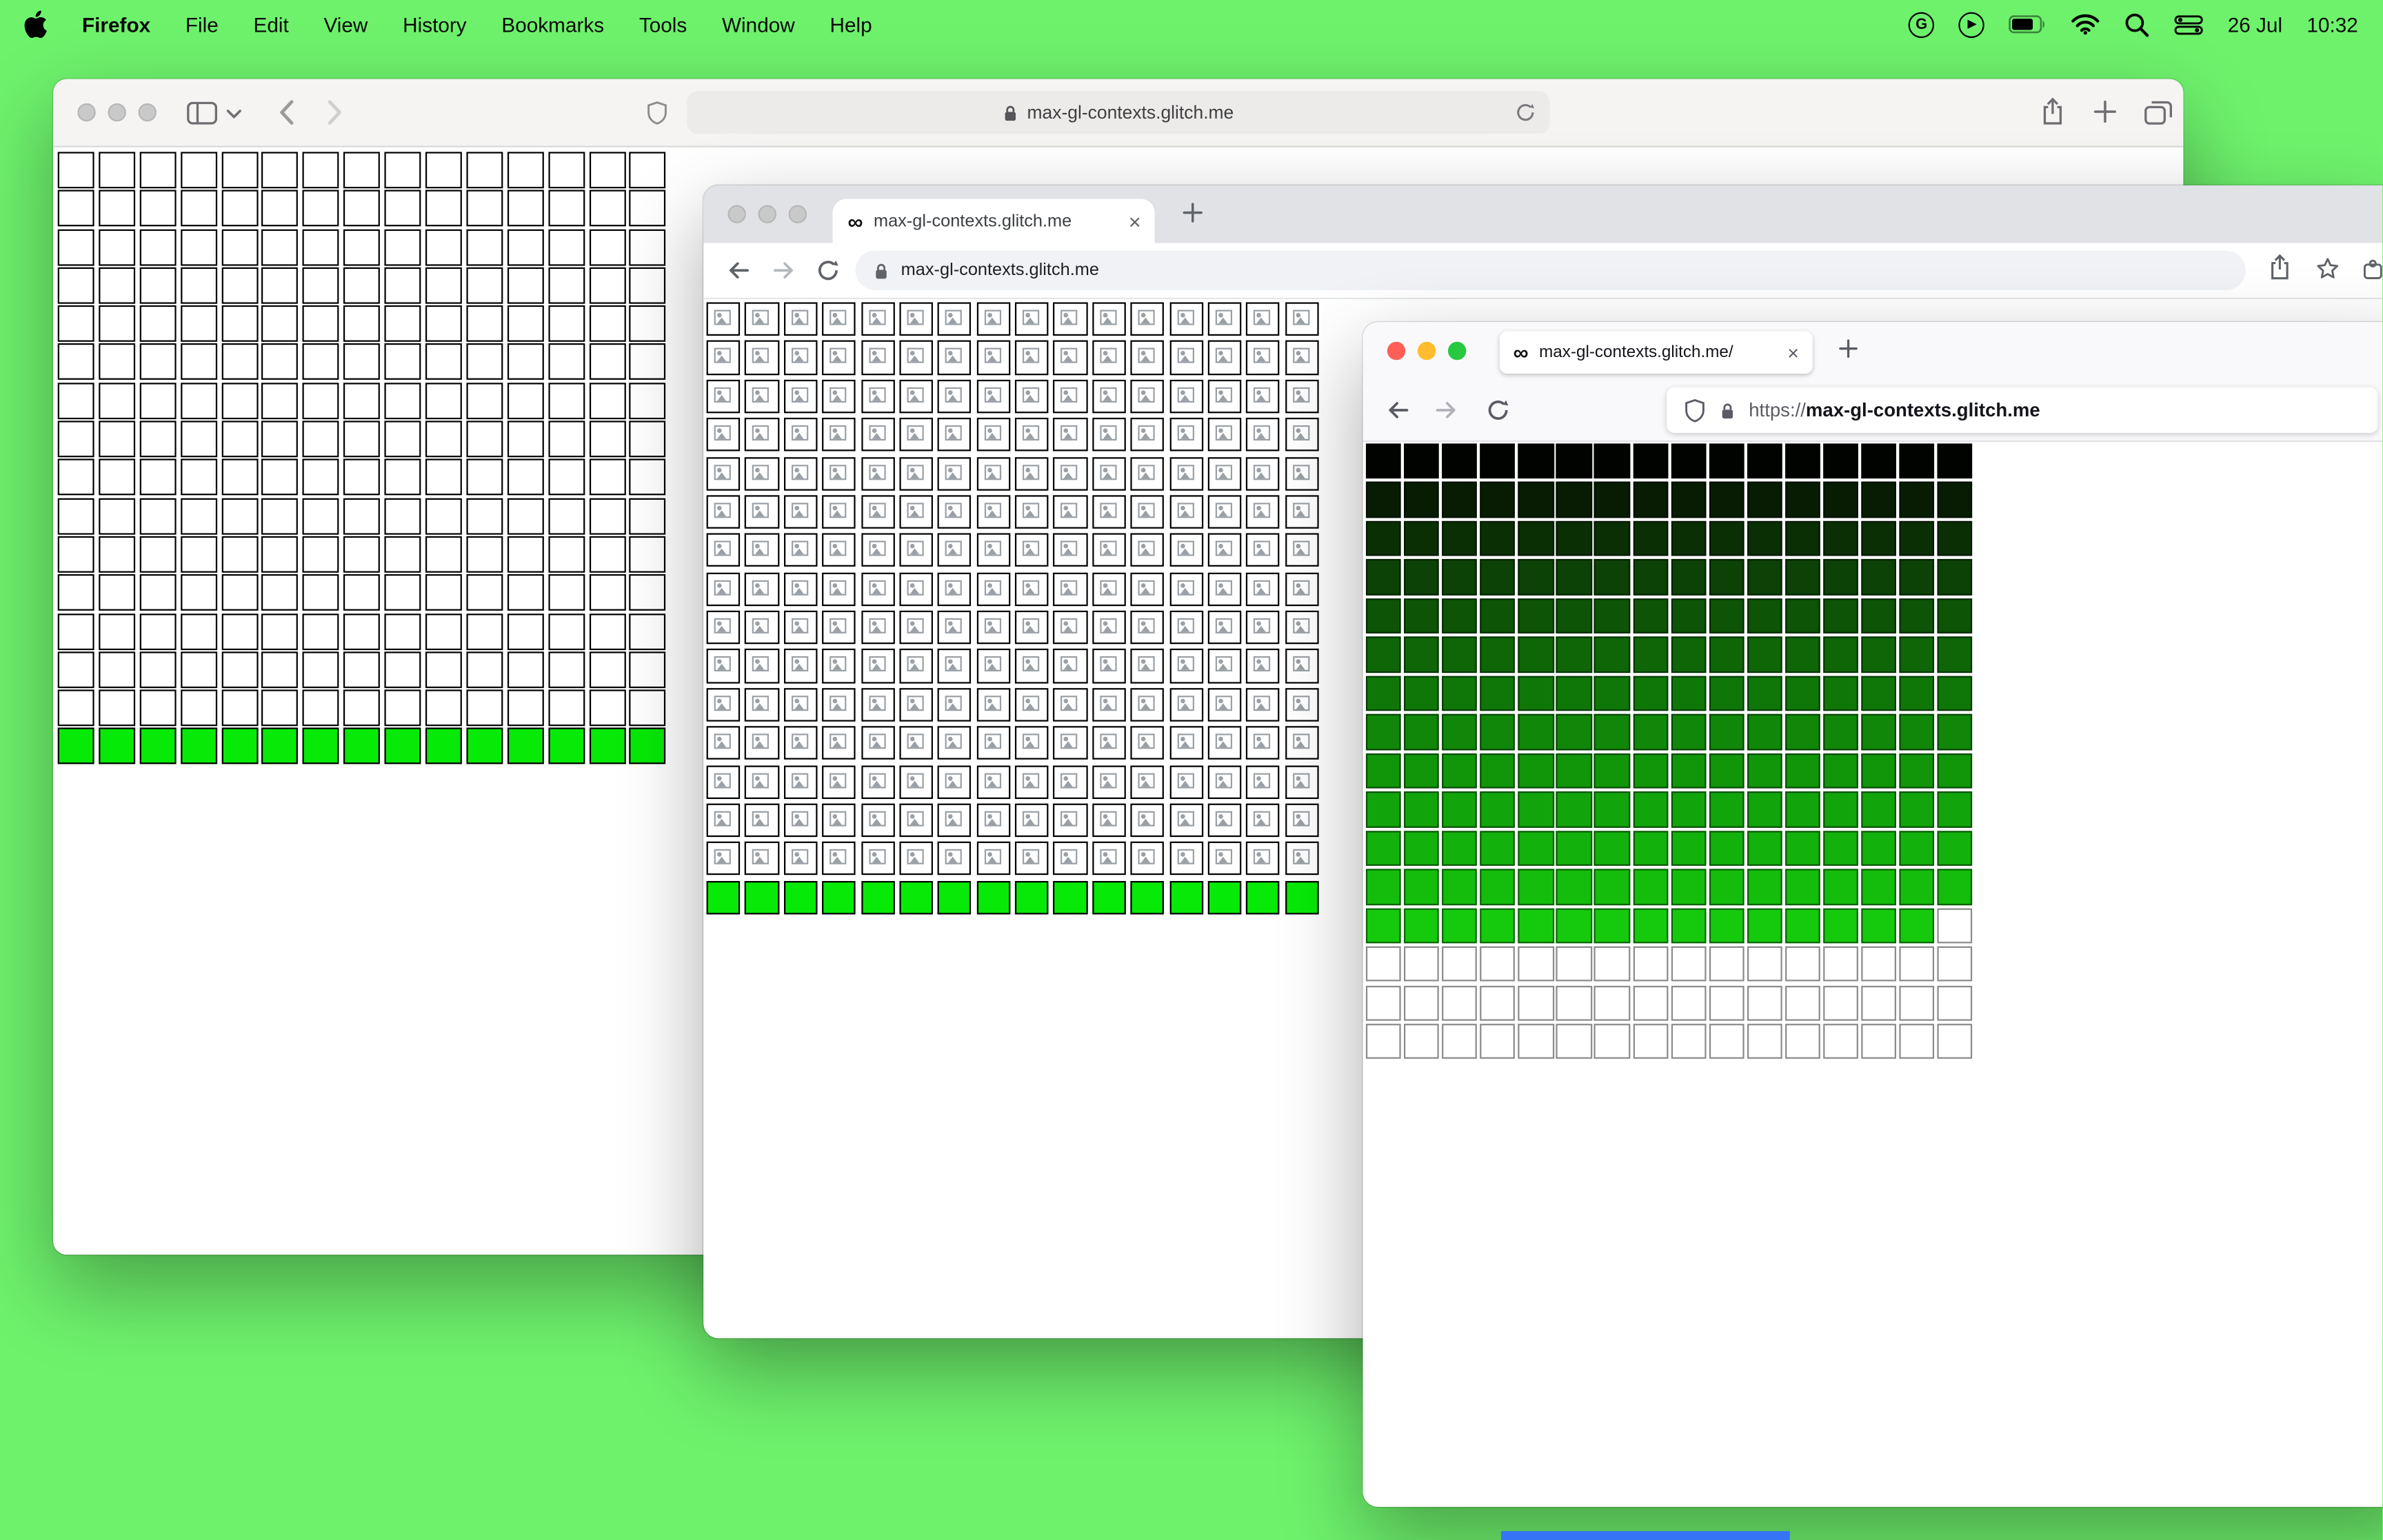  What do you see at coordinates (552, 25) in the screenshot?
I see `menu-bookmarks: Bookmarks` at bounding box center [552, 25].